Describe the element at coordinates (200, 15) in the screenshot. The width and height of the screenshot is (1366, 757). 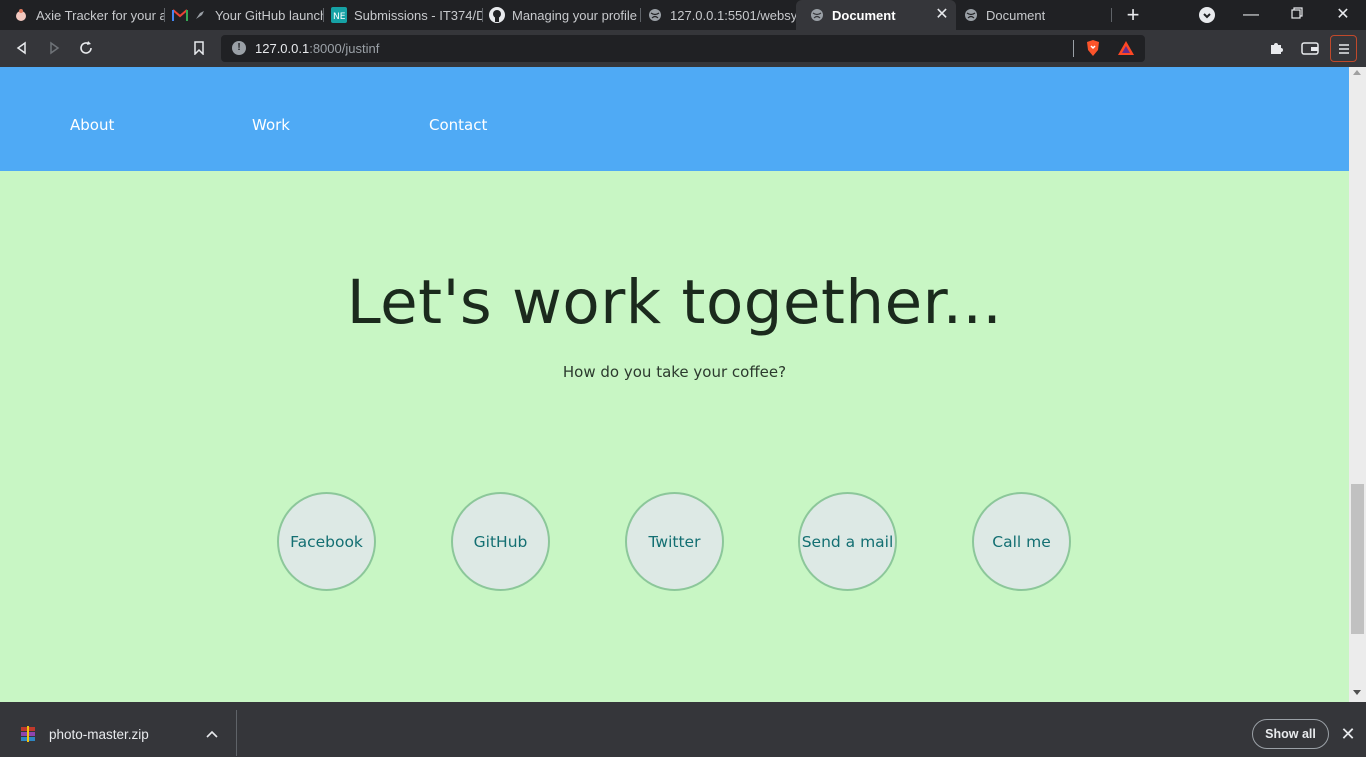
I see `rocket-icon` at that location.